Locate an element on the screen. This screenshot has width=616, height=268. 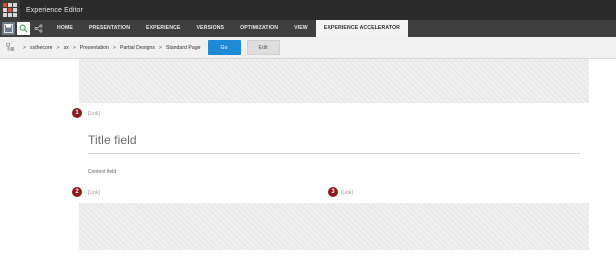
tab-view: VIEW is located at coordinates (301, 28).